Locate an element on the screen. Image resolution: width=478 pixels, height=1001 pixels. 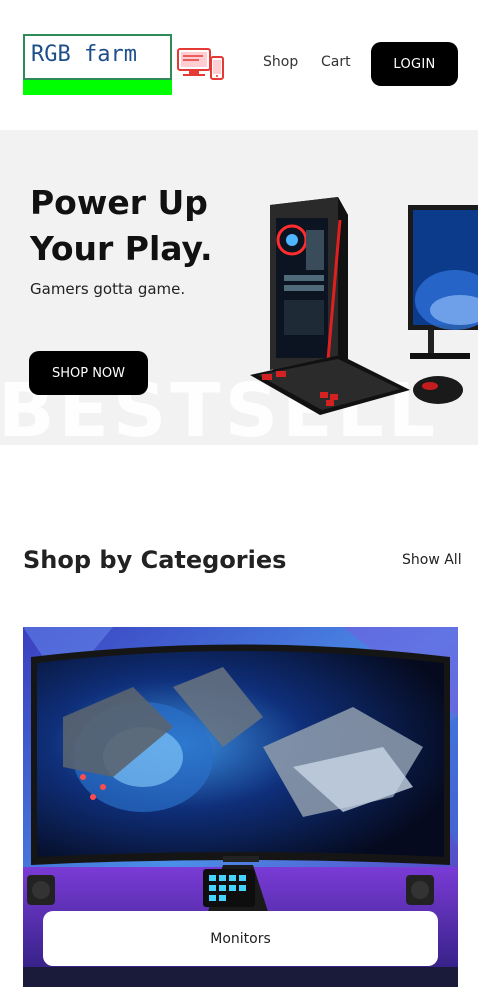
nav-link-shop: Shop is located at coordinates (280, 62).